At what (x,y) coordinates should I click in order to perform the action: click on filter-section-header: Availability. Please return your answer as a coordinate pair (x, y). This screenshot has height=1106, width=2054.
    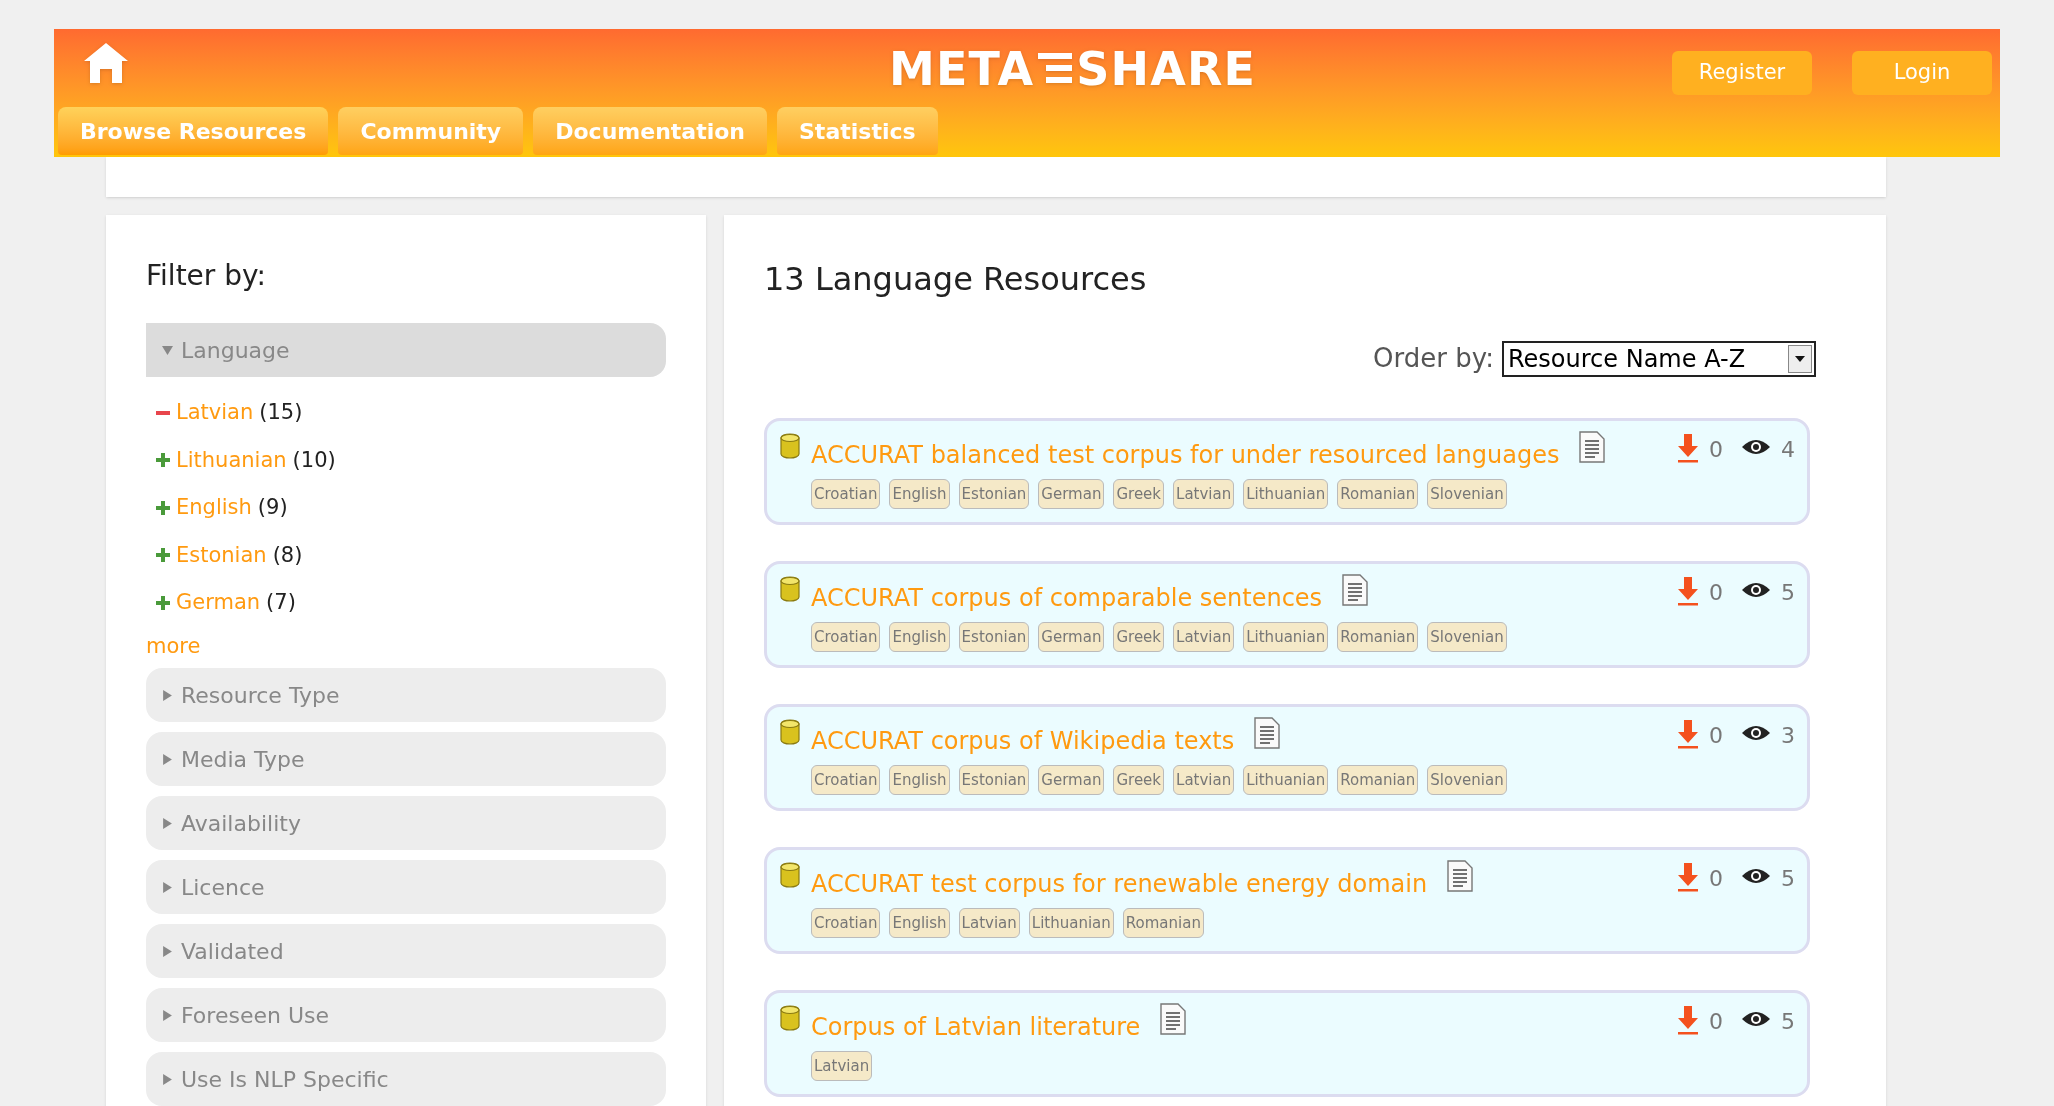
    Looking at the image, I should click on (406, 823).